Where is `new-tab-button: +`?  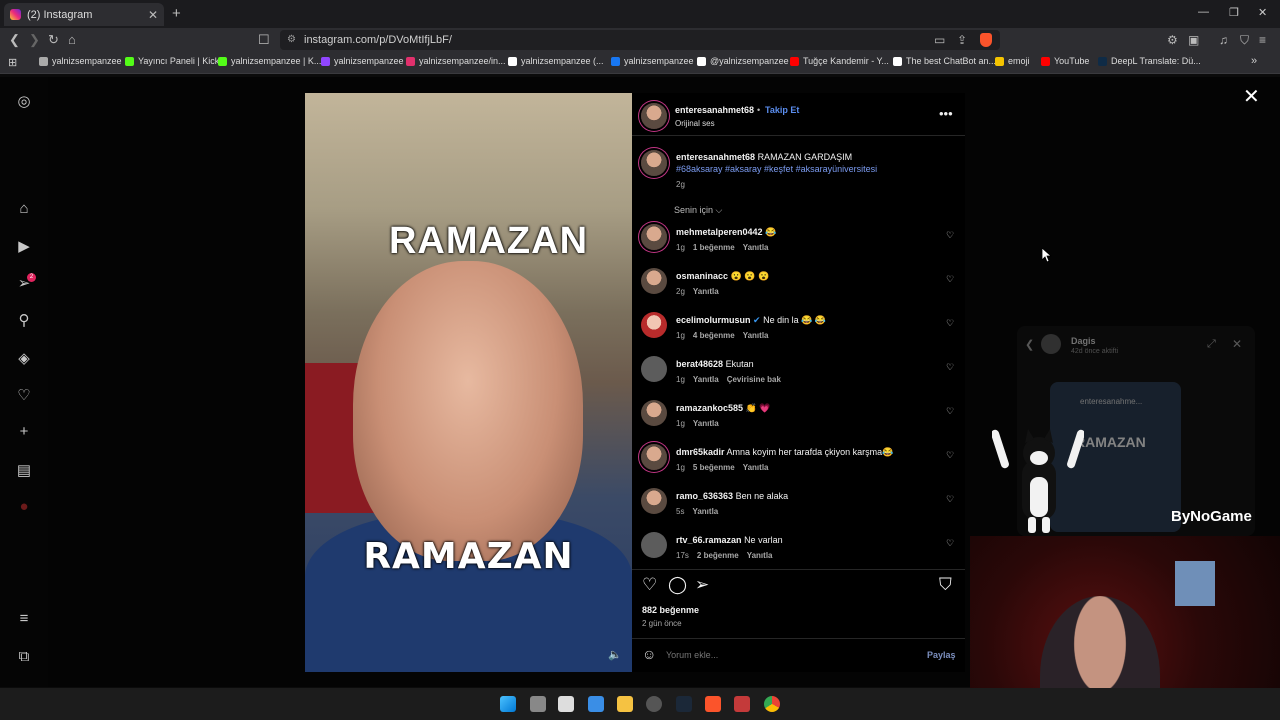 new-tab-button: + is located at coordinates (176, 13).